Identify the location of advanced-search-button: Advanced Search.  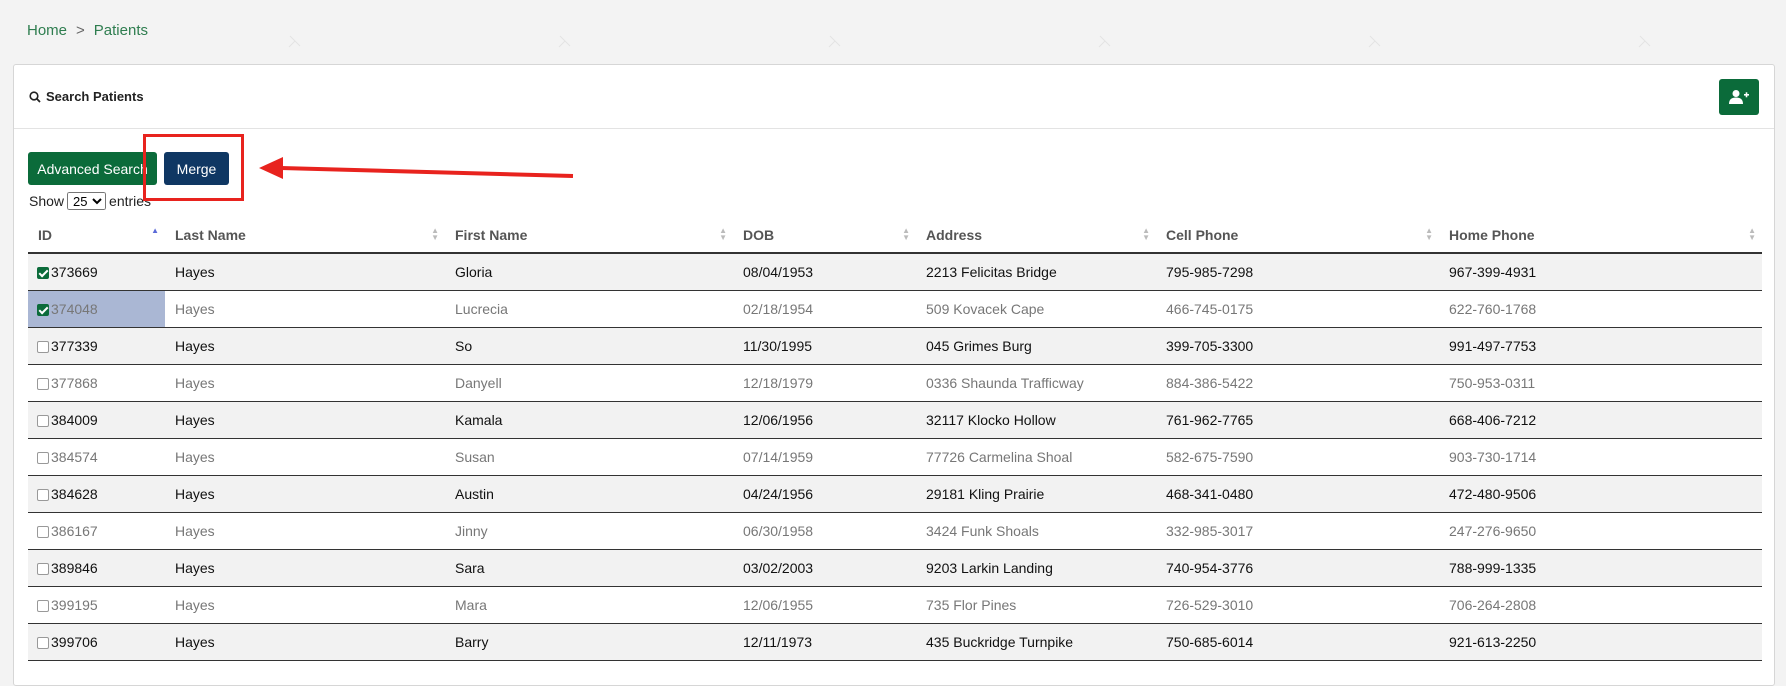
(92, 168).